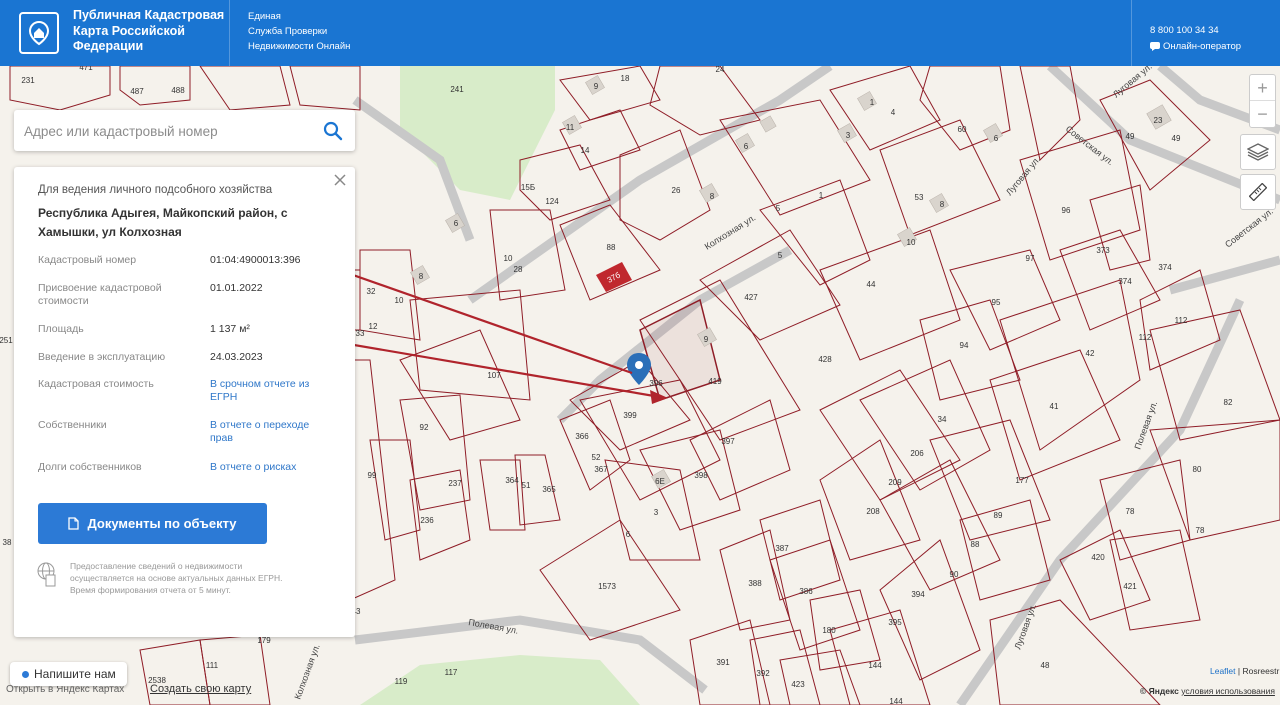 This screenshot has width=1280, height=705. Describe the element at coordinates (230, 329) in the screenshot. I see `parcel-area: 1 137 м²` at that location.